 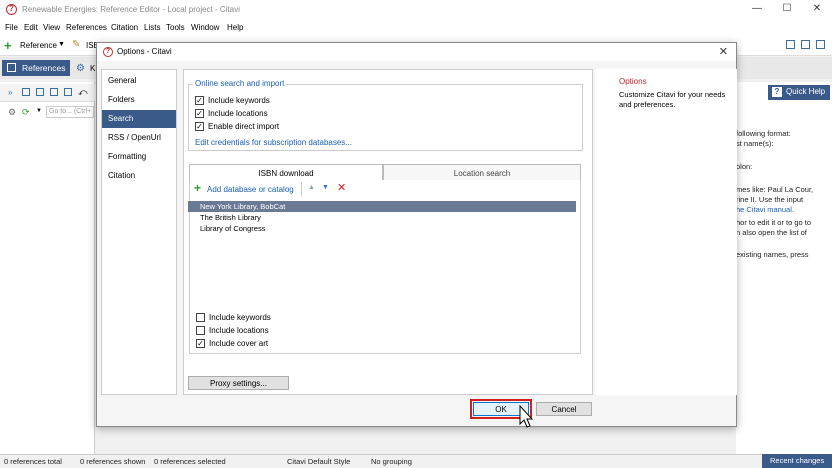 What do you see at coordinates (633, 81) in the screenshot?
I see `info-heading: Options` at bounding box center [633, 81].